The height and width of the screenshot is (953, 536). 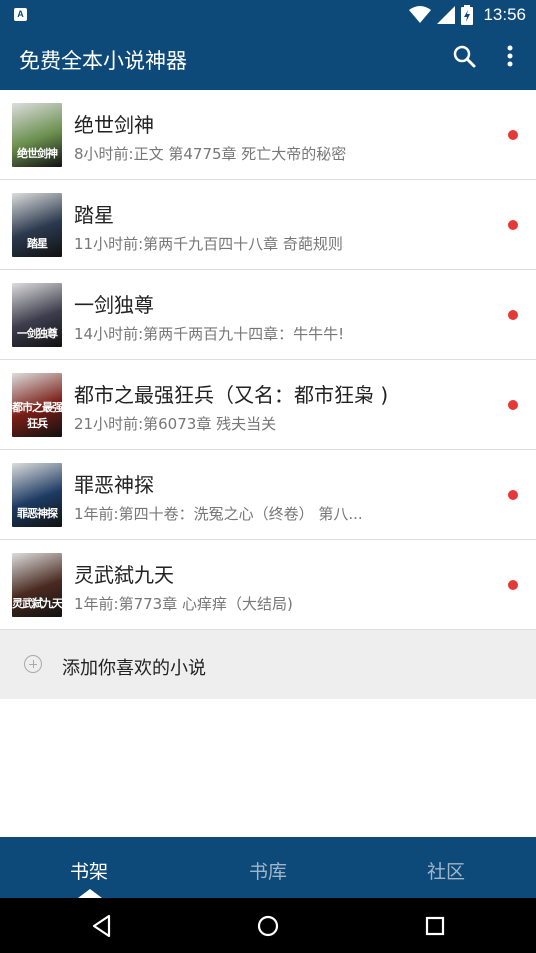 I want to click on more-vert-icon, so click(x=510, y=57).